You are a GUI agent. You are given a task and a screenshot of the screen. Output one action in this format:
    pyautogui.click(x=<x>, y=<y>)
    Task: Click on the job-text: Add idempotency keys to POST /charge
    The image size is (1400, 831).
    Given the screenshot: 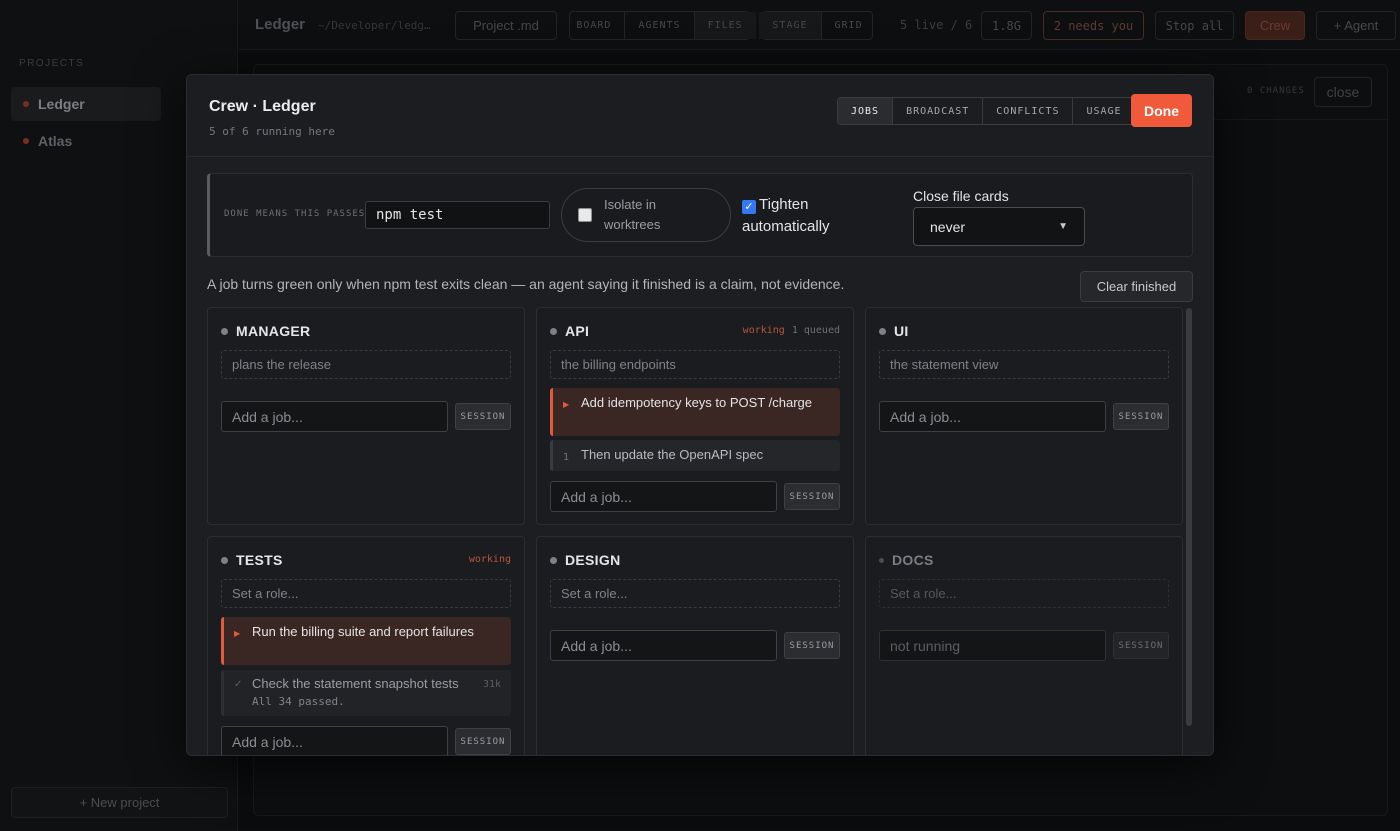 What is the action you would take?
    pyautogui.click(x=696, y=402)
    